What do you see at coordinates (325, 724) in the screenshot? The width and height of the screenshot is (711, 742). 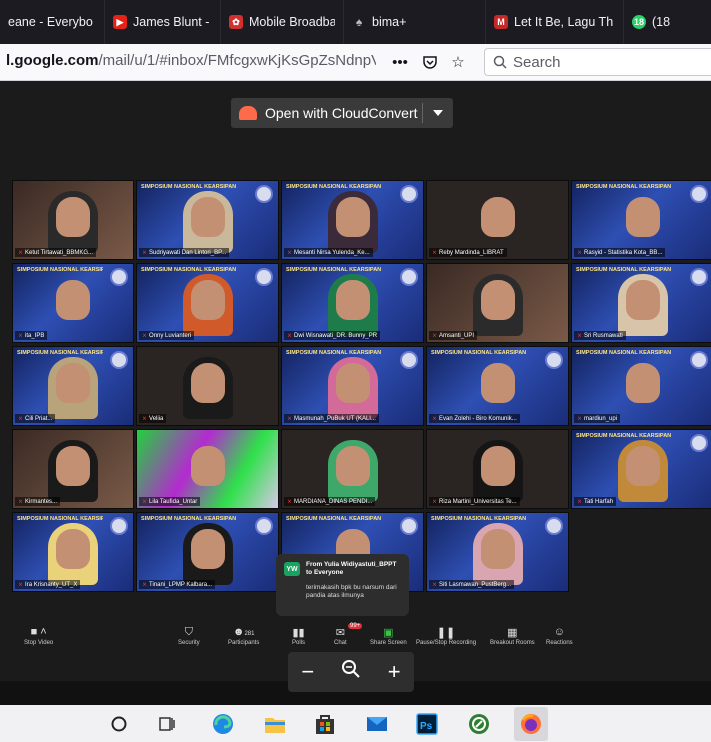 I see `store-icon` at bounding box center [325, 724].